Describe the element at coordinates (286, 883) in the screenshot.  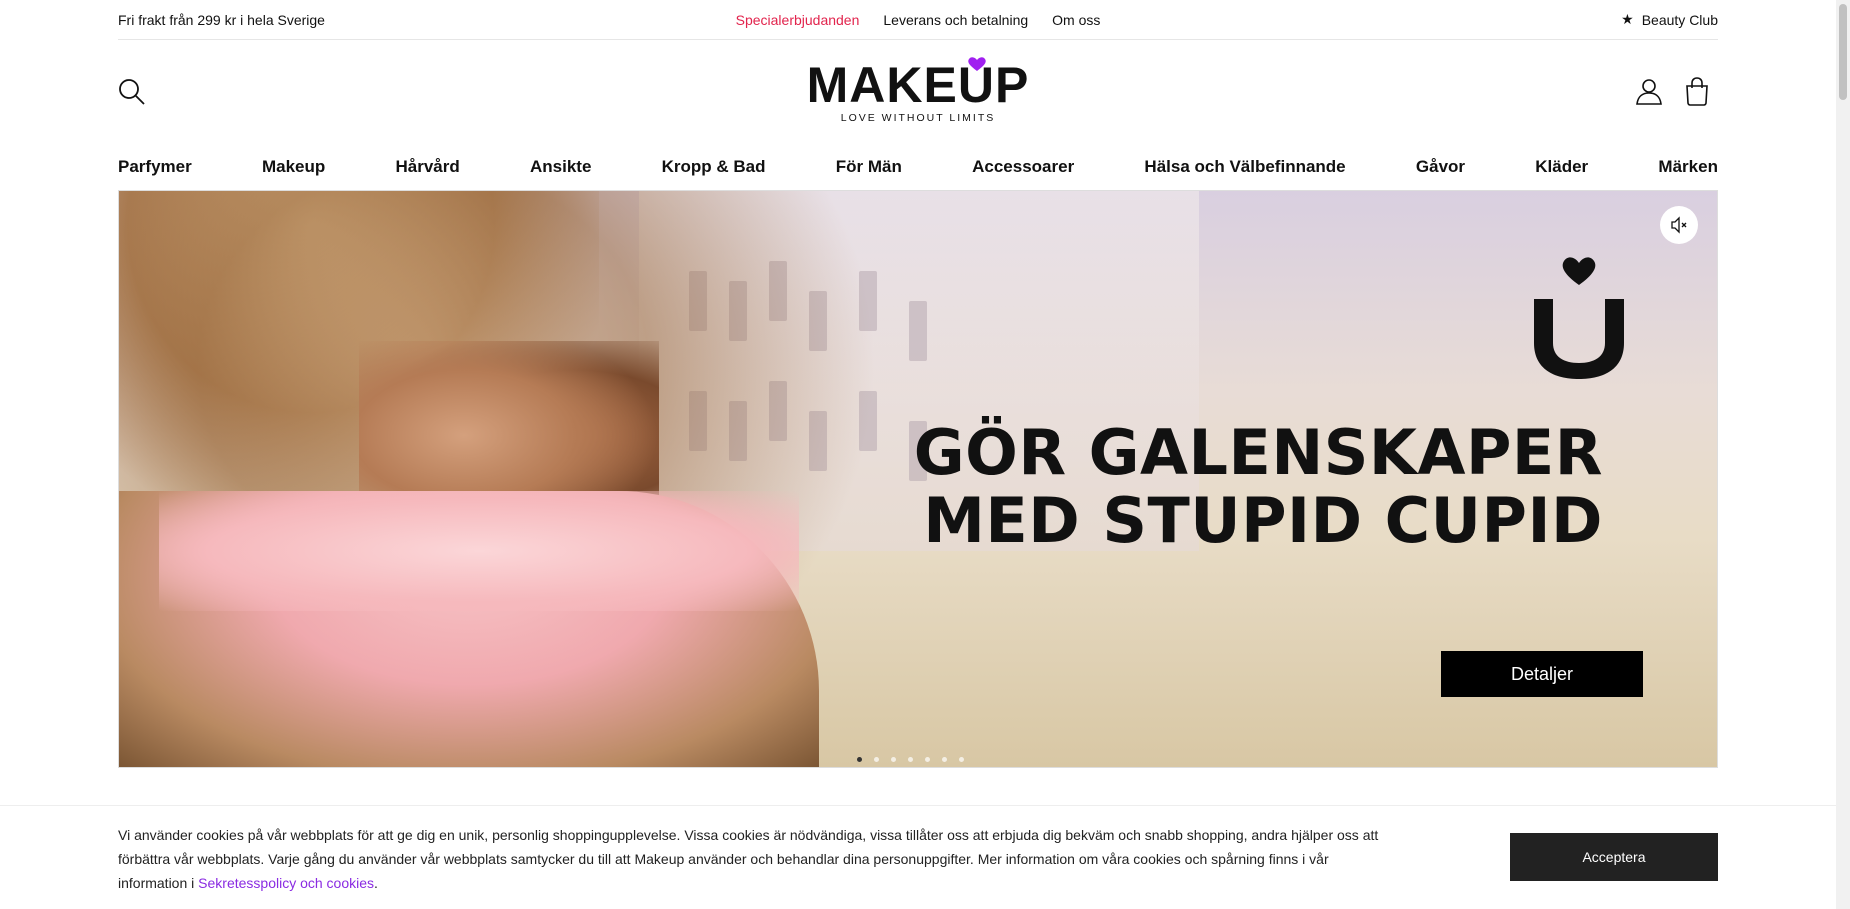
I see `privacy-policy-link: Sekretesspolicy och cookies` at that location.